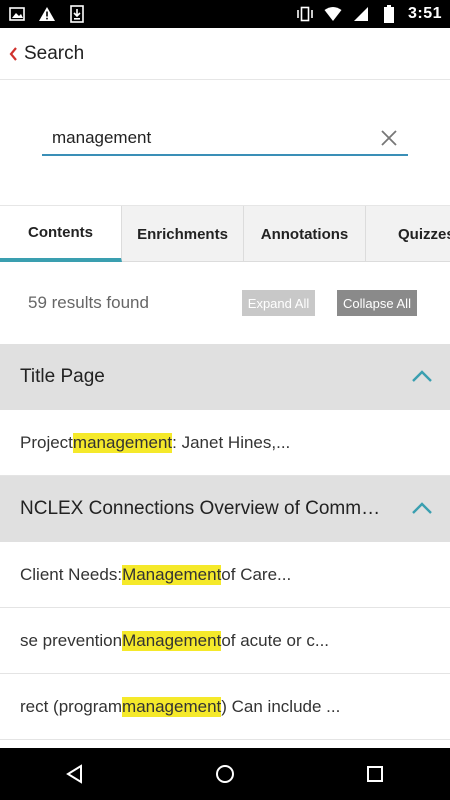 The height and width of the screenshot is (800, 450). I want to click on navigation-bar, so click(225, 774).